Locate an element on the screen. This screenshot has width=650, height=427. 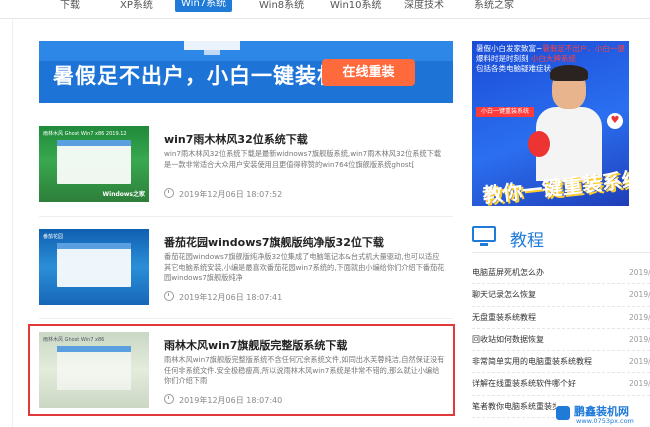
banner-top-stripe is located at coordinates (246, 51).